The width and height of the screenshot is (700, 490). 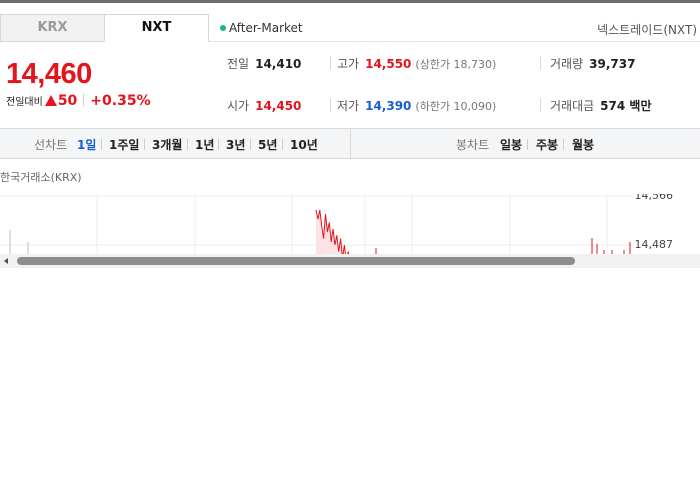 I want to click on scrollbar-thumb, so click(x=296, y=261).